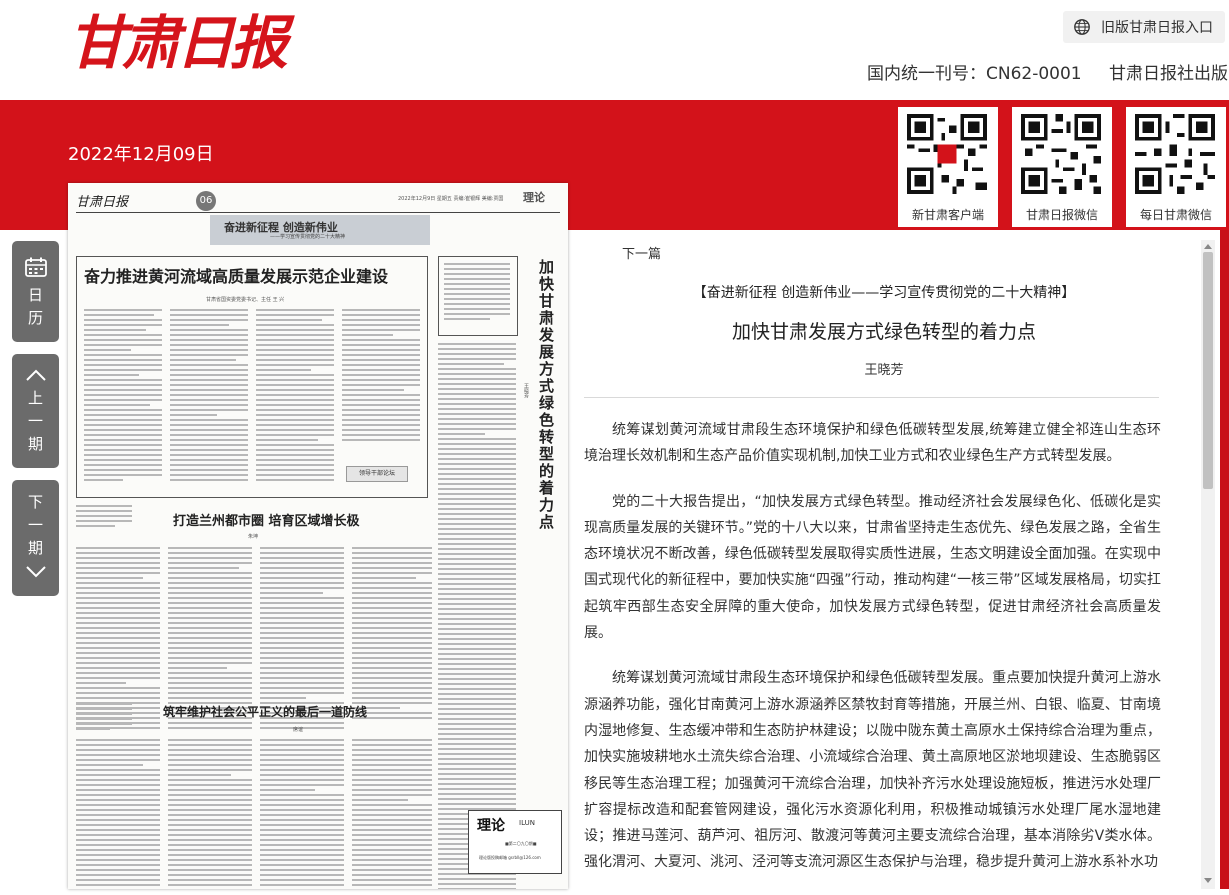 The height and width of the screenshot is (895, 1229). What do you see at coordinates (35, 375) in the screenshot?
I see `chevron-up-icon` at bounding box center [35, 375].